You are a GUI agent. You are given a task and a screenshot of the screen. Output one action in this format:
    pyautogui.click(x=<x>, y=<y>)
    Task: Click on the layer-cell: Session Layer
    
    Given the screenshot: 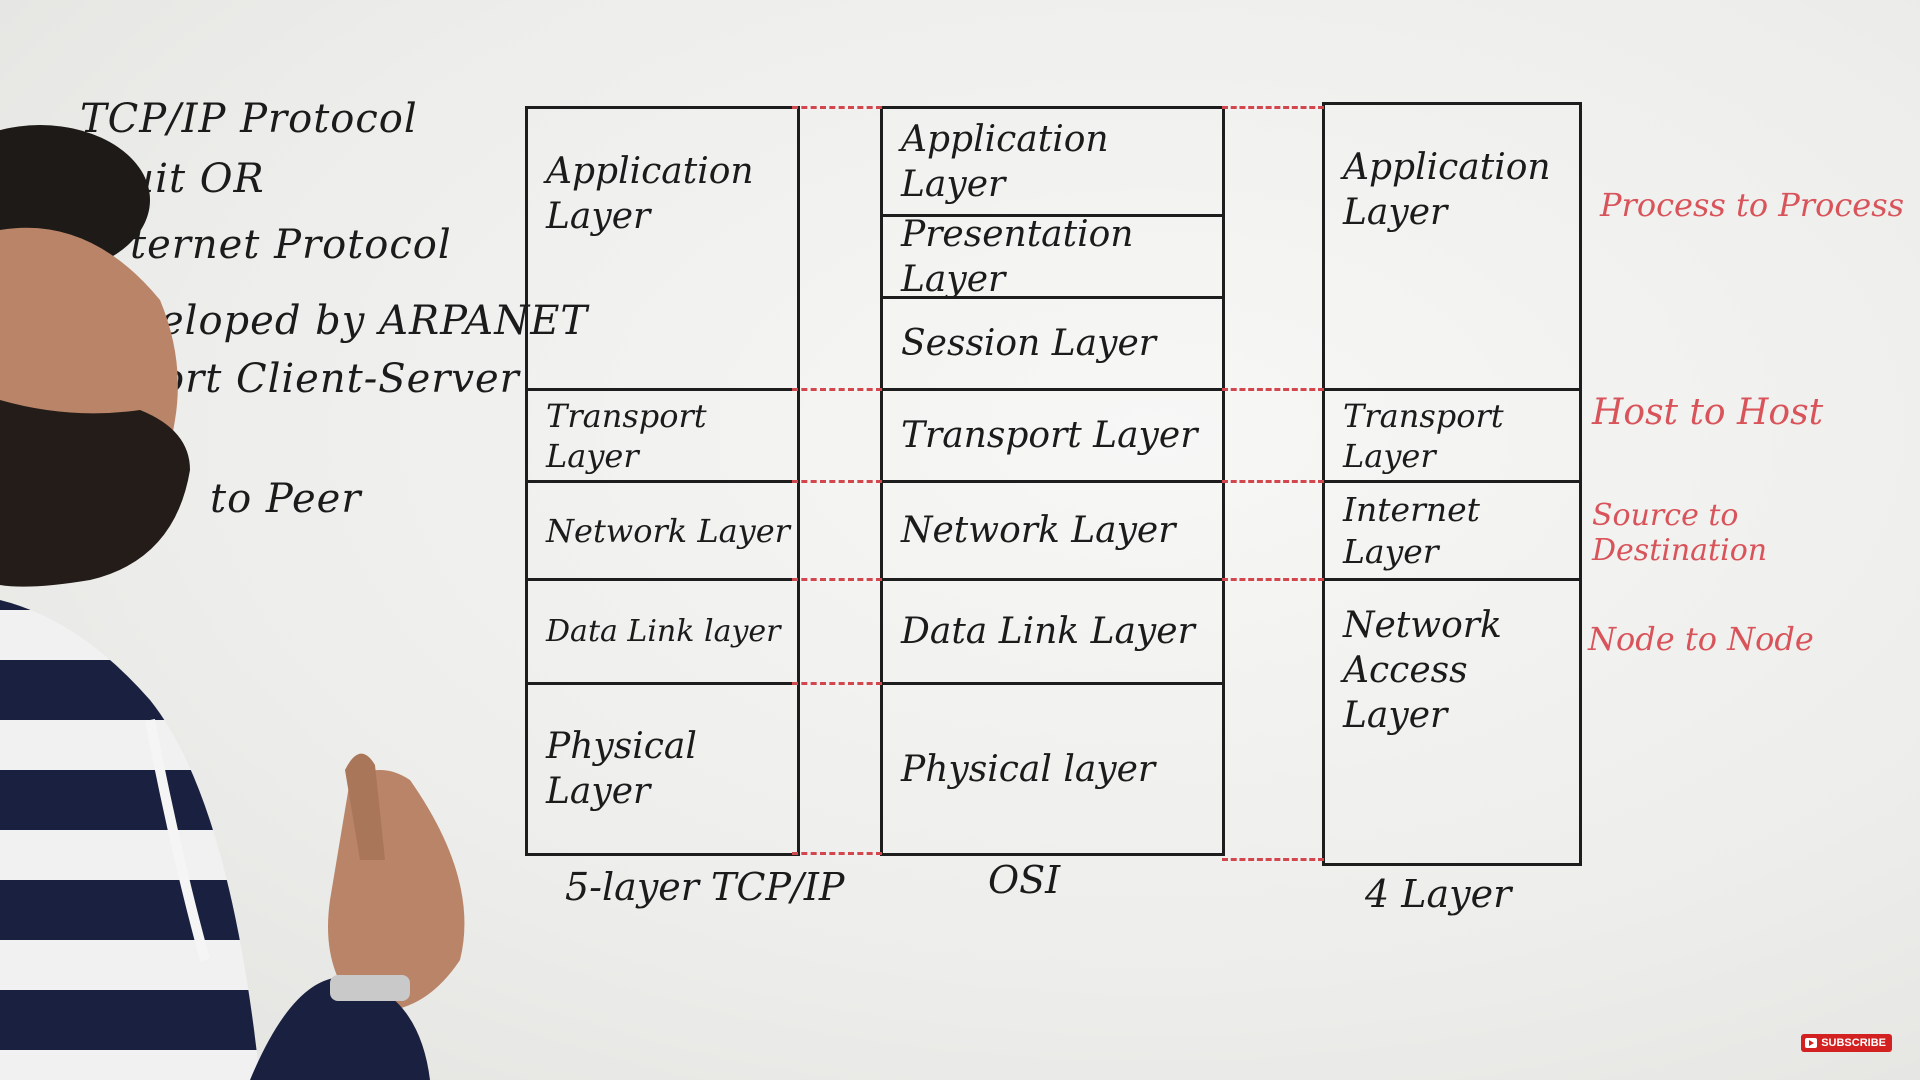 What is the action you would take?
    pyautogui.click(x=1052, y=345)
    